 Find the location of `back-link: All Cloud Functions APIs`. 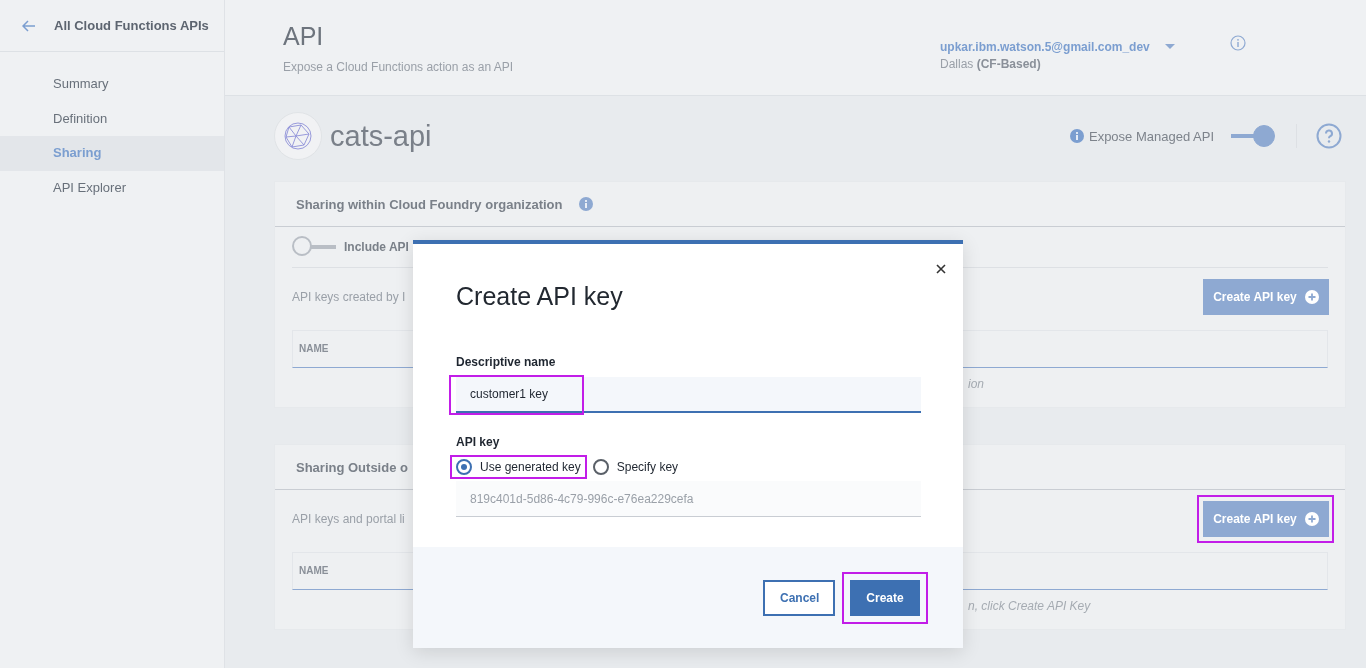

back-link: All Cloud Functions APIs is located at coordinates (131, 25).